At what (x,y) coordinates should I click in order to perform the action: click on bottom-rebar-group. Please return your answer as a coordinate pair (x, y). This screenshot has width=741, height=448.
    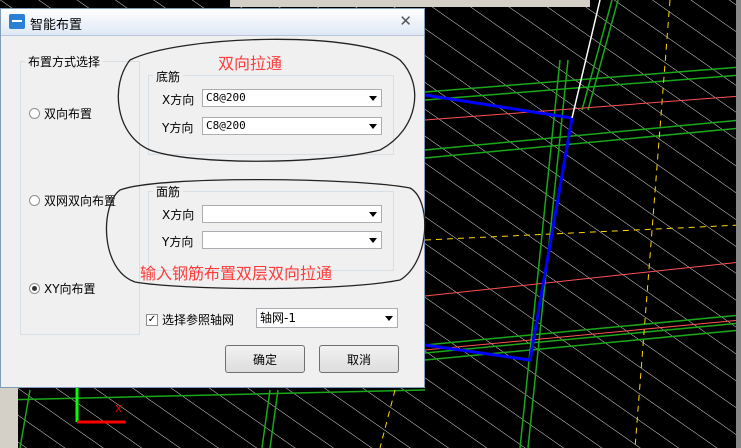
    Looking at the image, I should click on (271, 115).